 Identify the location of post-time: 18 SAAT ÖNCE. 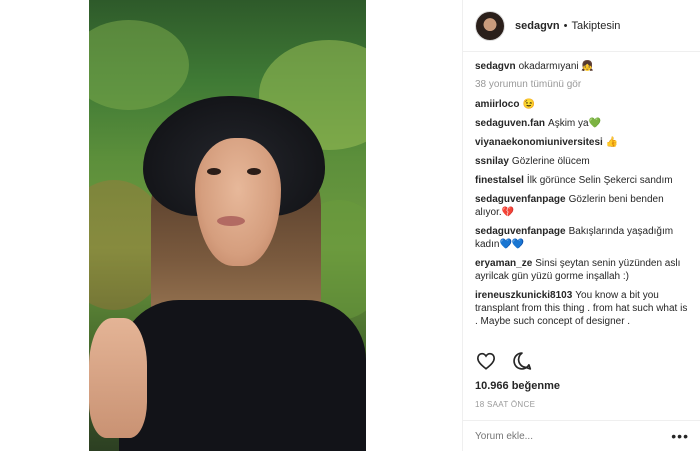
(505, 404).